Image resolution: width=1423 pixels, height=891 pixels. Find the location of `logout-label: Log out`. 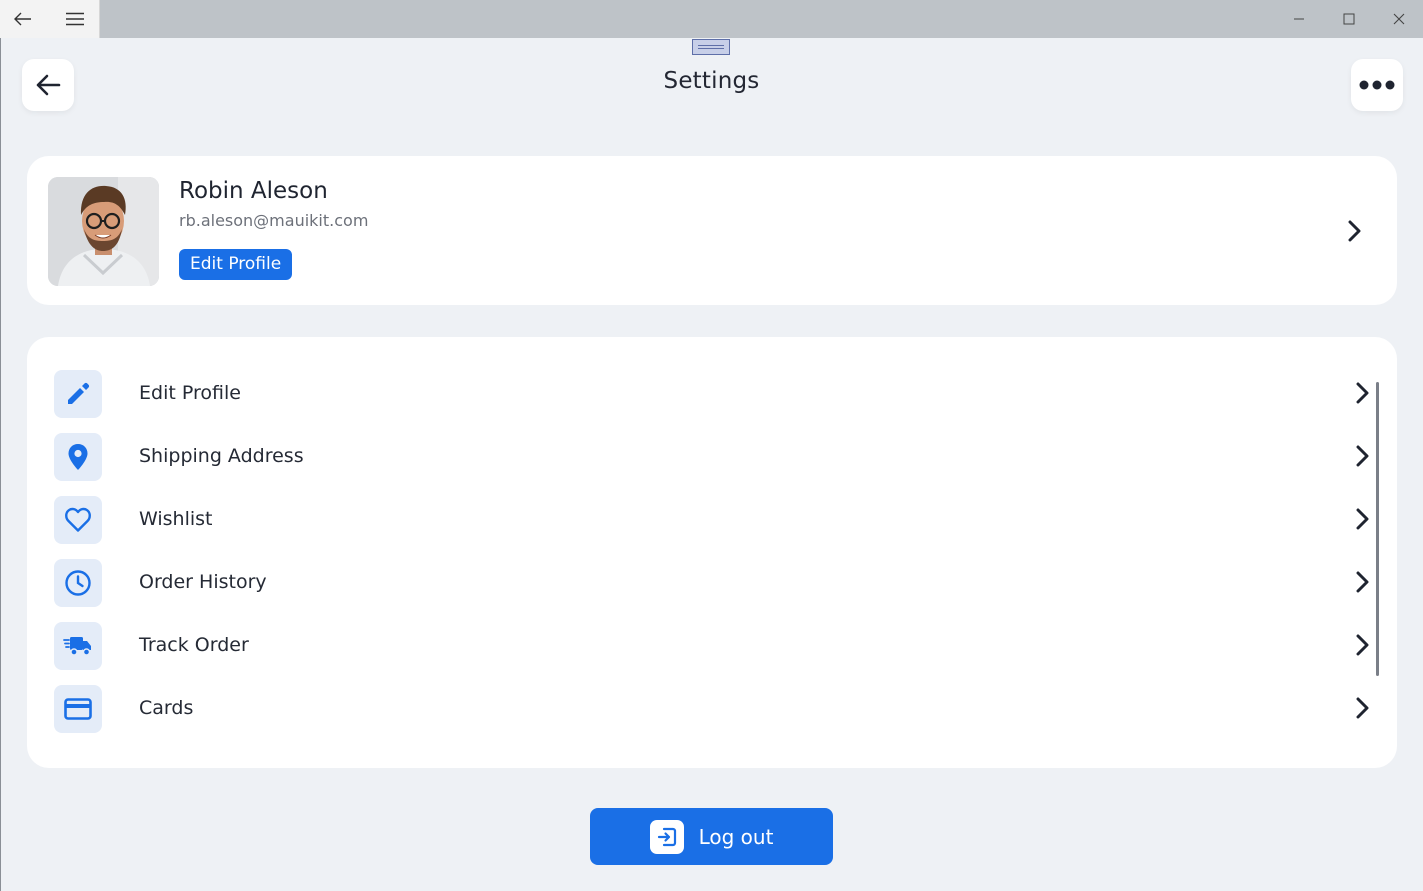

logout-label: Log out is located at coordinates (736, 836).